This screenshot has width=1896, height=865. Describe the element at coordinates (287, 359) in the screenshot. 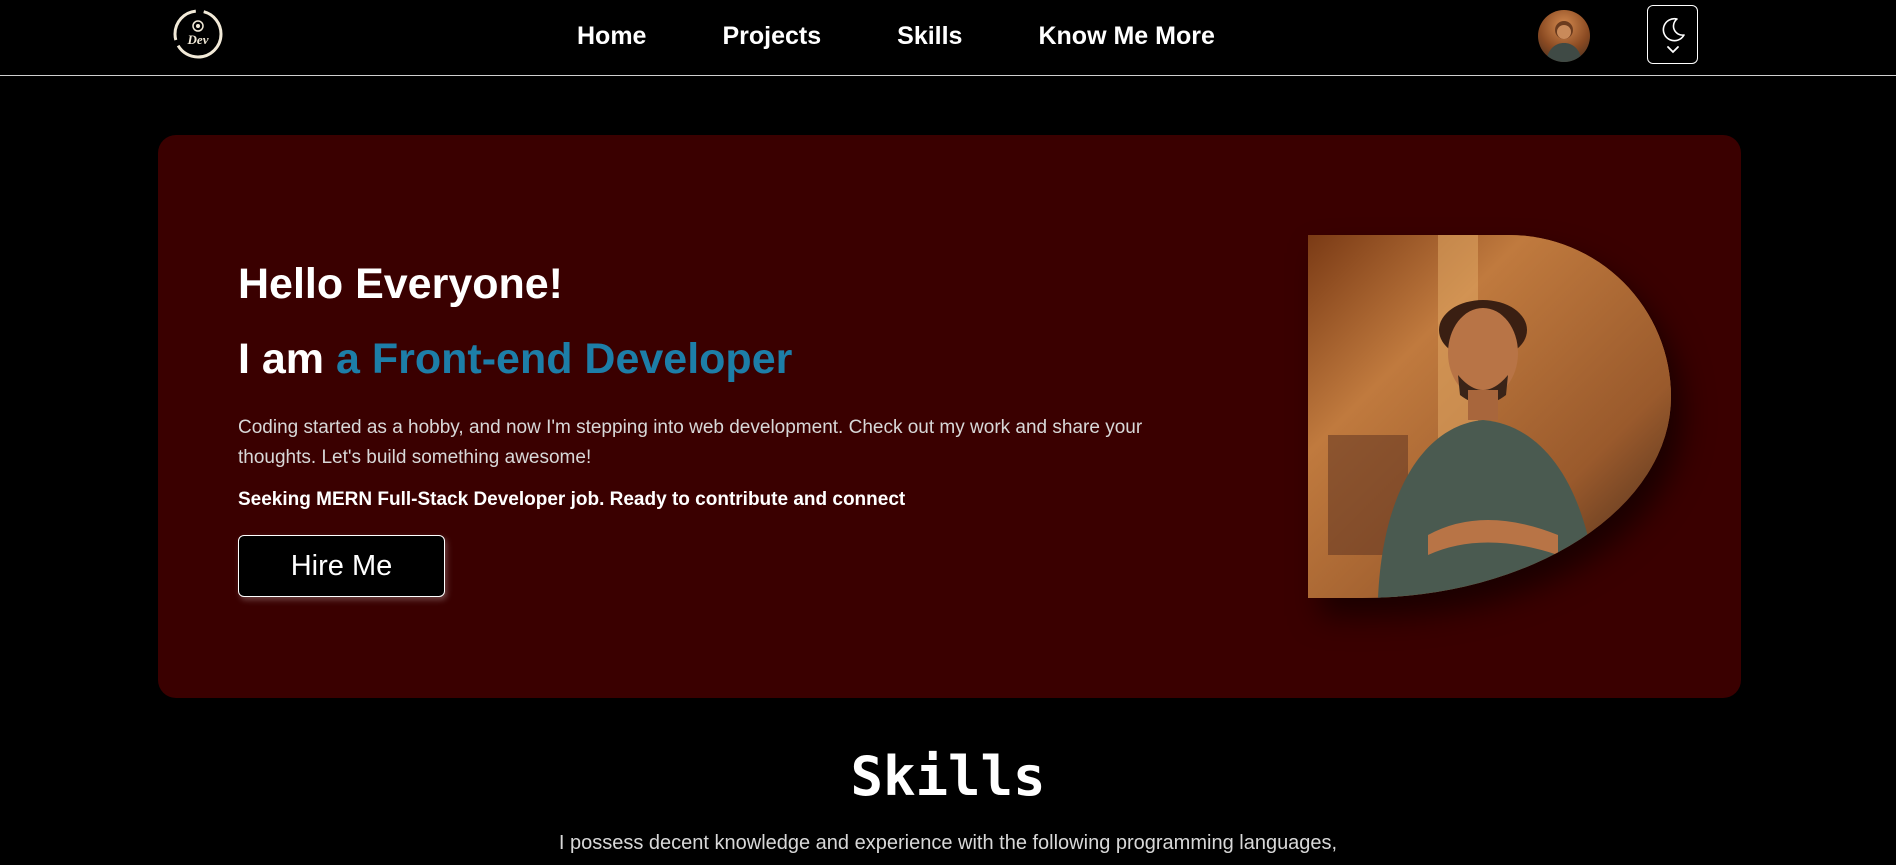

I see `role-prefix: I am` at that location.